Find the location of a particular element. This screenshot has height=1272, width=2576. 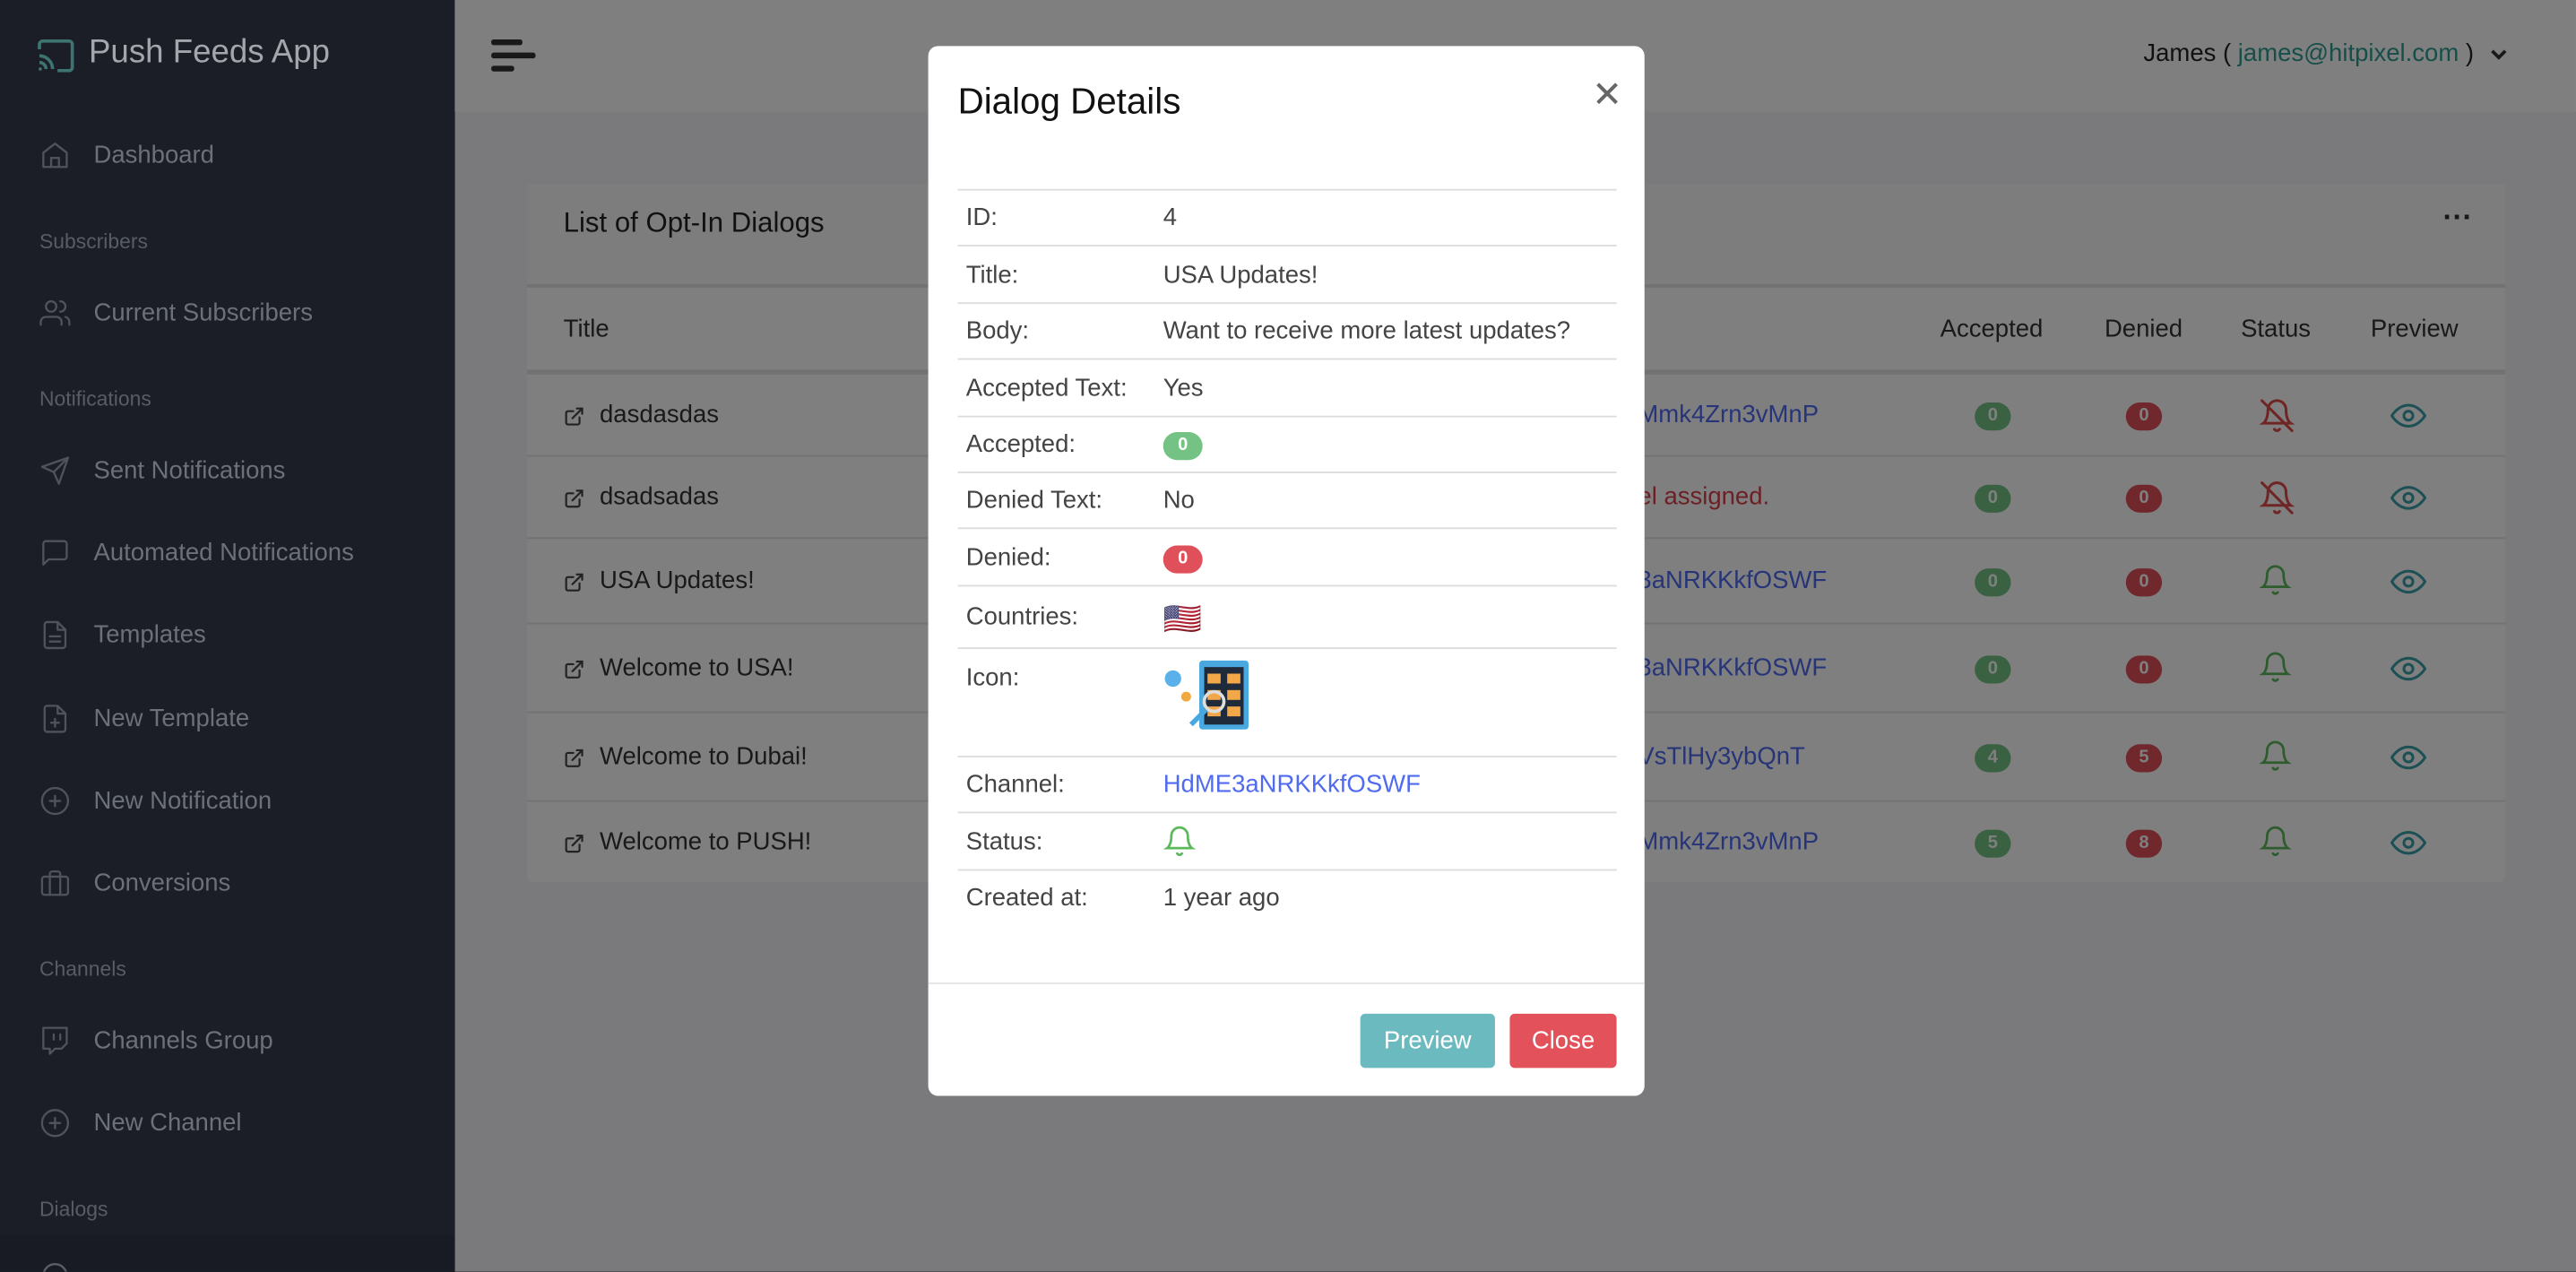

detail-row-denied-text: Denied Text: No is located at coordinates (1287, 500).